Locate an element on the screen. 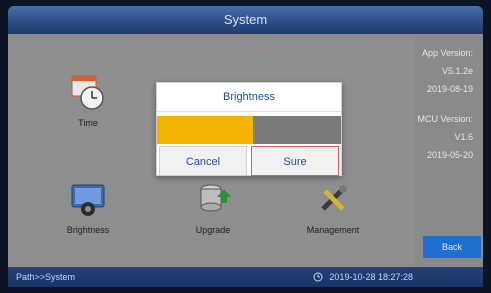  window-title: System is located at coordinates (245, 20).